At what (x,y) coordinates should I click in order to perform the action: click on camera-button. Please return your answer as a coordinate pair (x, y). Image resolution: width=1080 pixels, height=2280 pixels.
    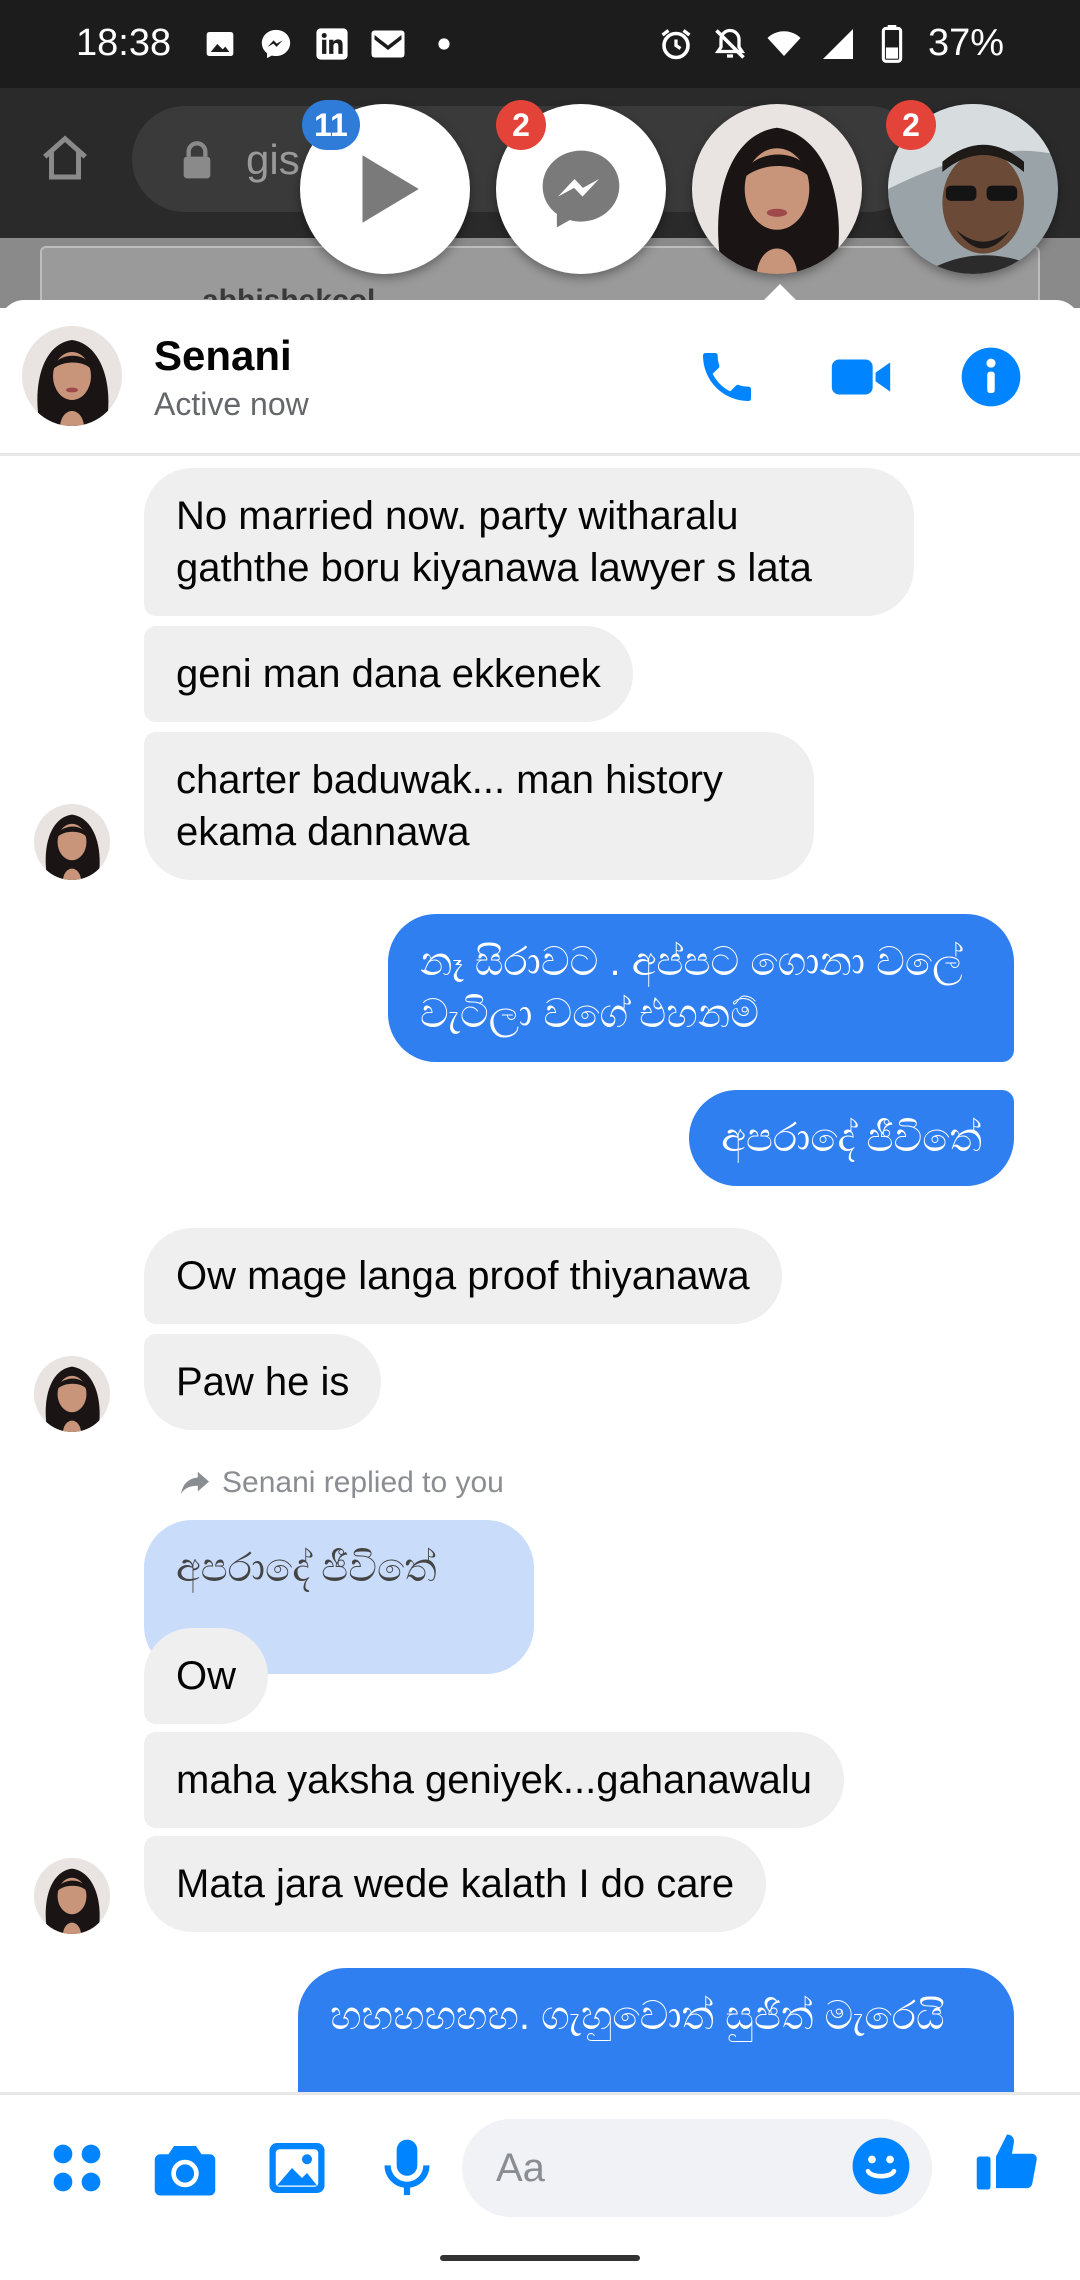
    Looking at the image, I should click on (185, 2168).